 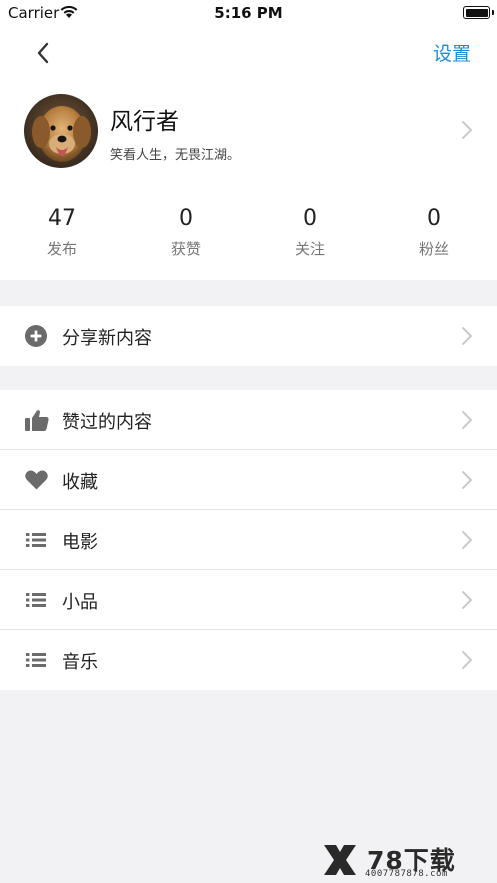 What do you see at coordinates (80, 482) in the screenshot?
I see `row-label: 收藏` at bounding box center [80, 482].